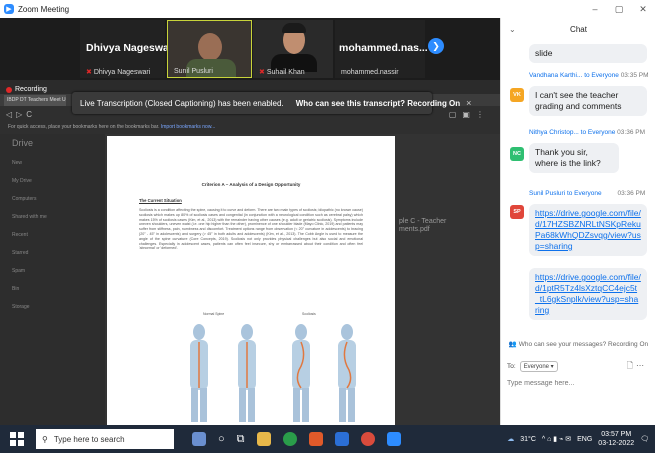 Image resolution: width=655 pixels, height=453 pixels. Describe the element at coordinates (512, 344) in the screenshot. I see `people-icon: 👥` at that location.